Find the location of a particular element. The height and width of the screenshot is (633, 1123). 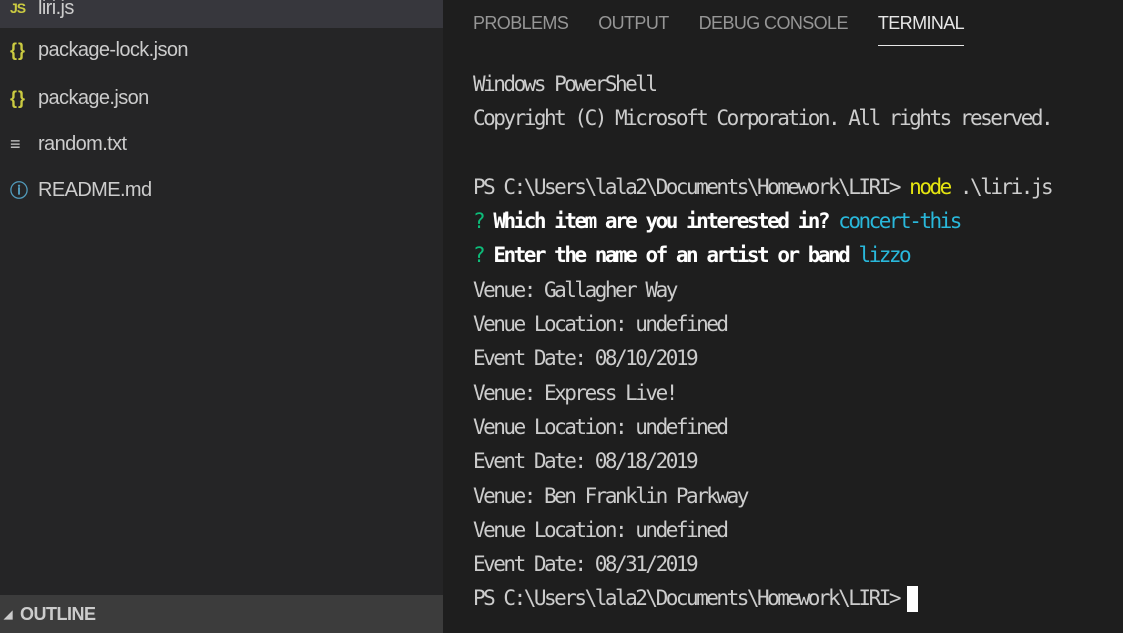

tab-output: OUTPUT is located at coordinates (633, 23).